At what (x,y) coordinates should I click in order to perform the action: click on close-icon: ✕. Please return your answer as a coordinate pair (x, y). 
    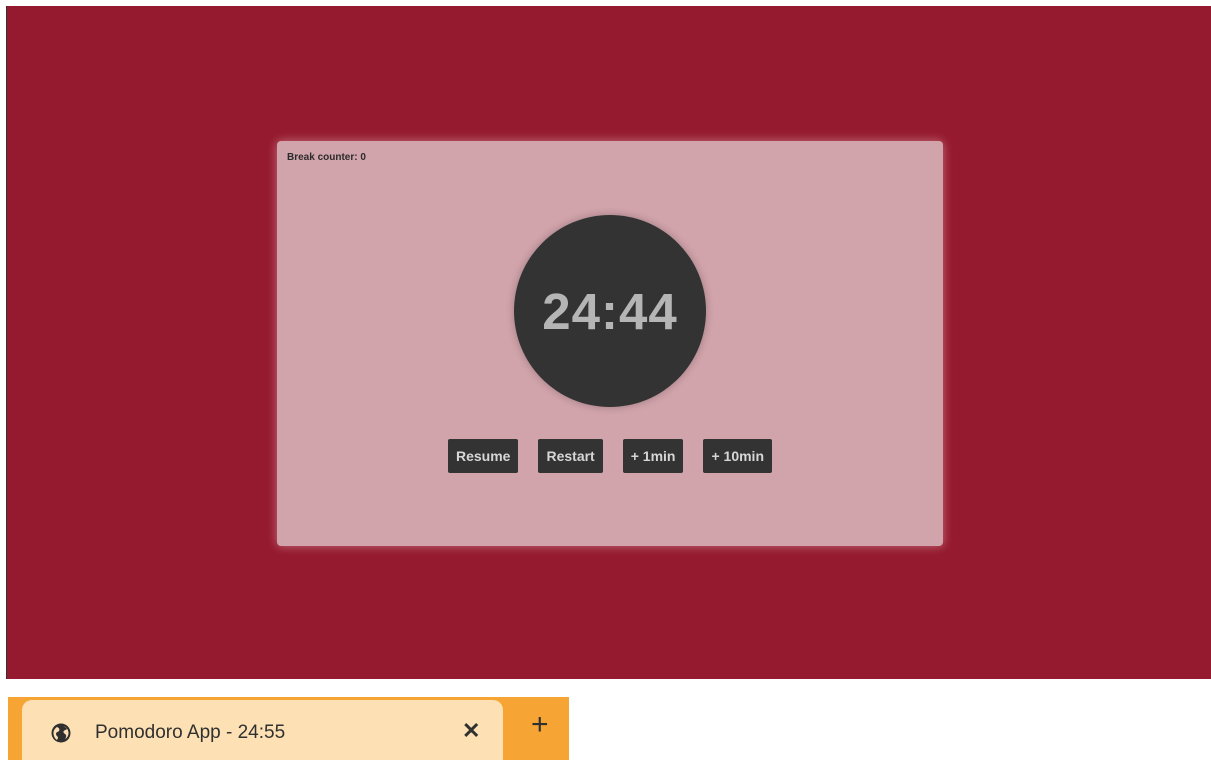
    Looking at the image, I should click on (471, 731).